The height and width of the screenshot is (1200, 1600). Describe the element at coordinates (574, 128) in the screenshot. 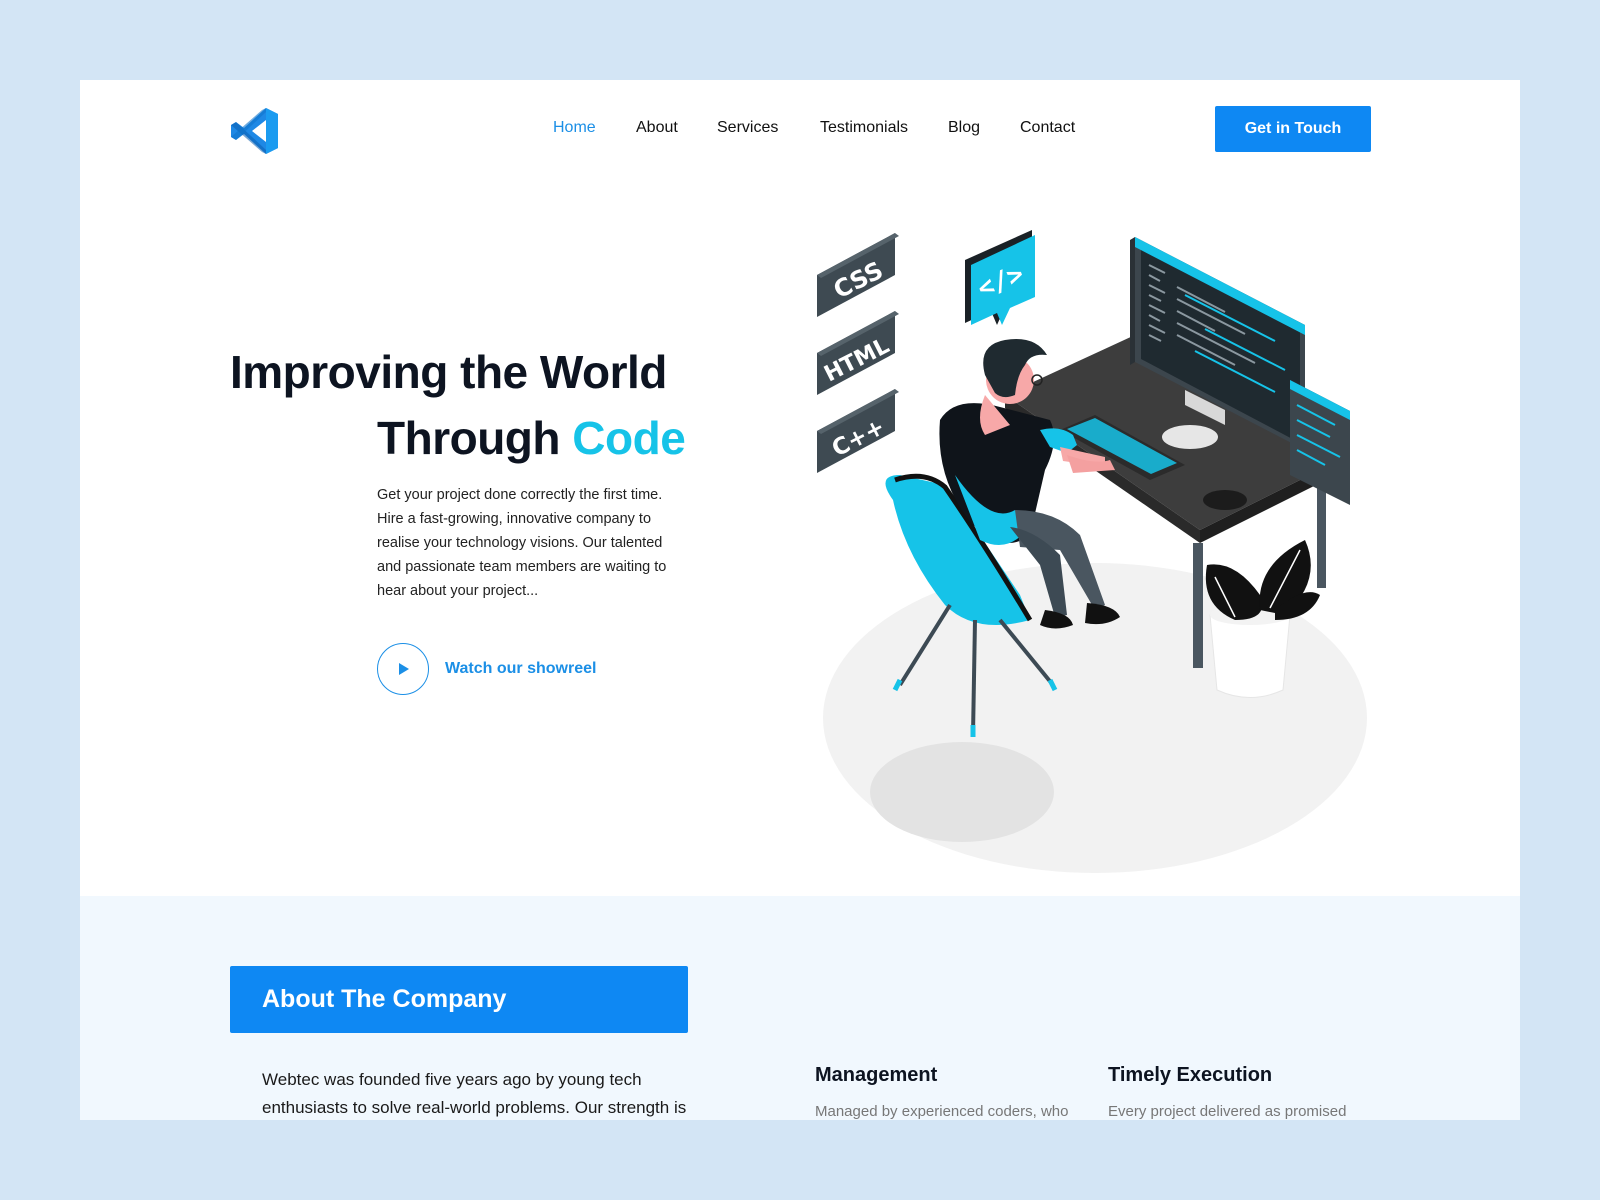

I see `nav-item-home: Home` at that location.